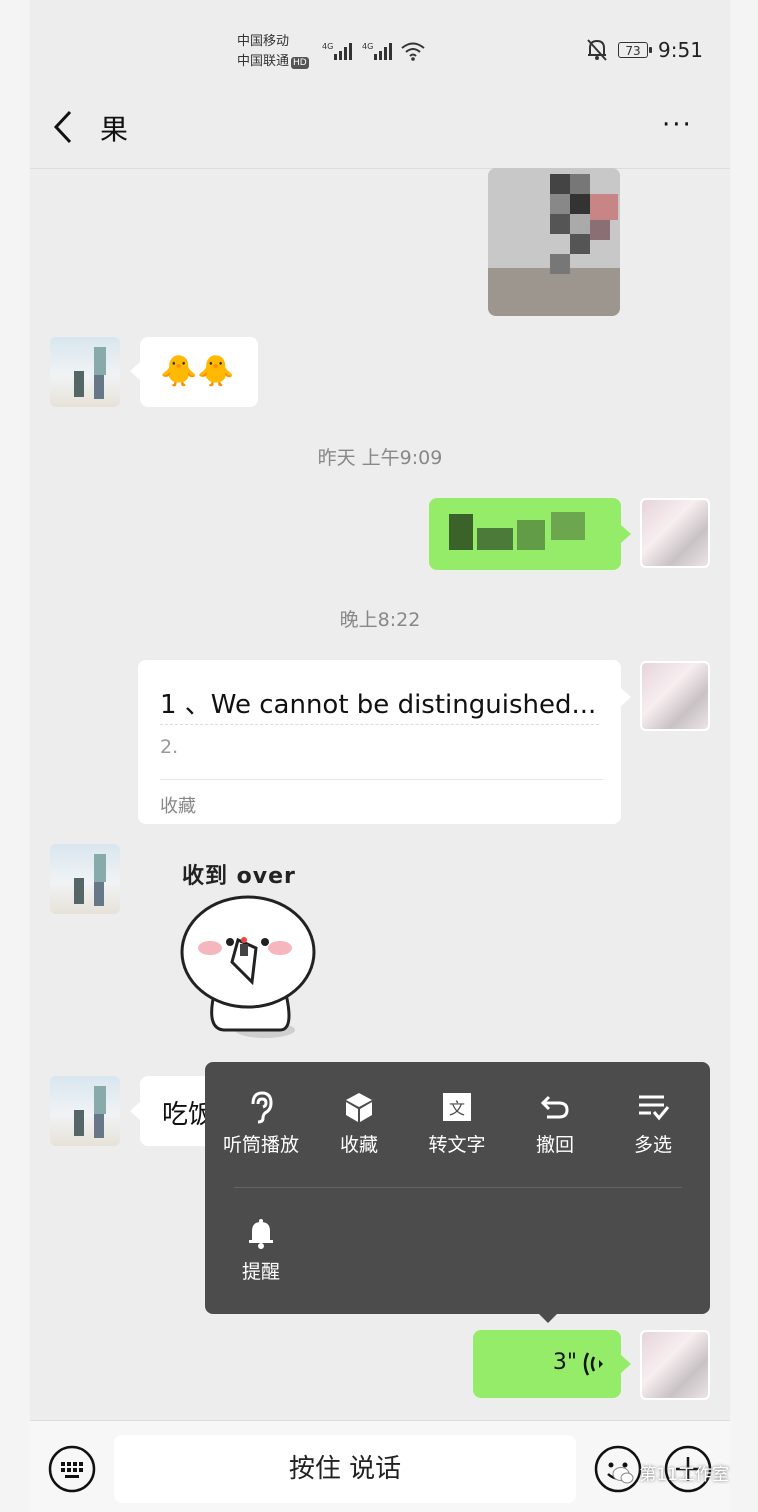 Image resolution: width=758 pixels, height=1512 pixels. Describe the element at coordinates (273, 52) in the screenshot. I see `carrier-info: 中国移动 中国联通 HD` at that location.